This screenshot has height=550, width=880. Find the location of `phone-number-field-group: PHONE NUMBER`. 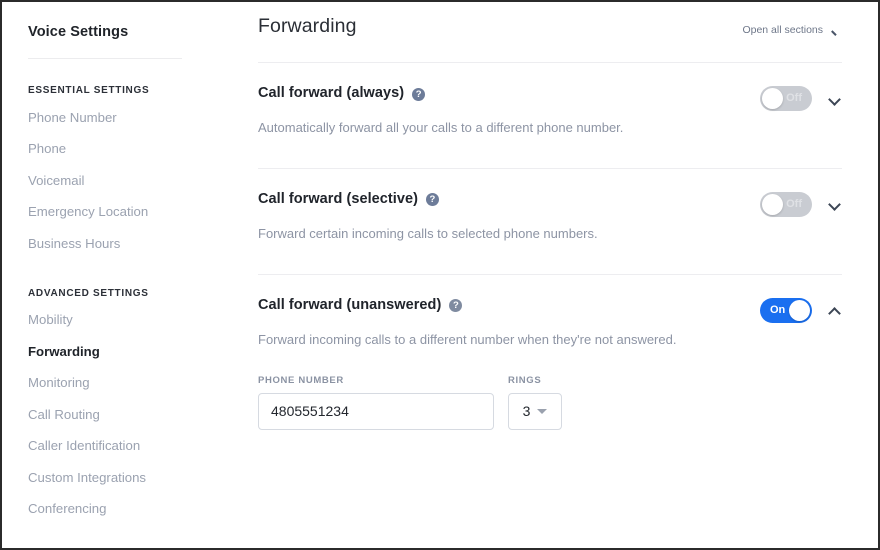

phone-number-field-group: PHONE NUMBER is located at coordinates (376, 402).